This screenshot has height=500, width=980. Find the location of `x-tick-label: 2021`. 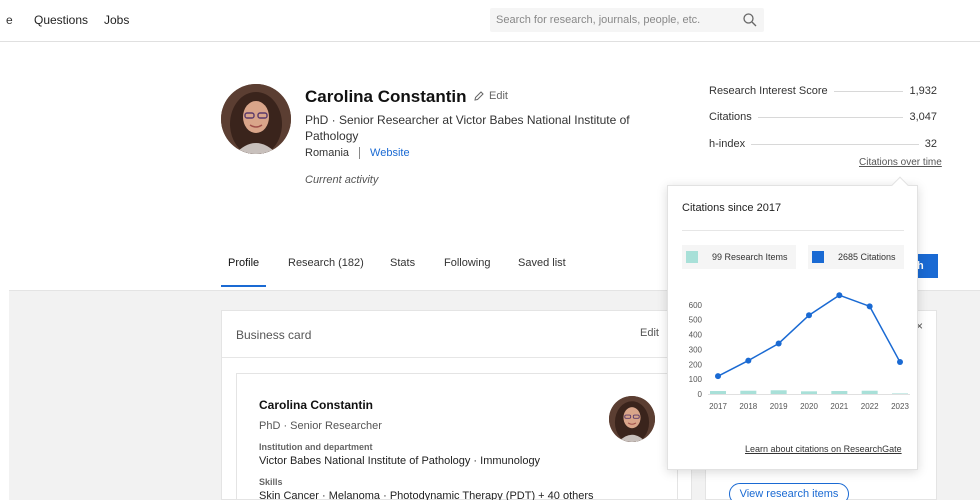

x-tick-label: 2021 is located at coordinates (839, 406).